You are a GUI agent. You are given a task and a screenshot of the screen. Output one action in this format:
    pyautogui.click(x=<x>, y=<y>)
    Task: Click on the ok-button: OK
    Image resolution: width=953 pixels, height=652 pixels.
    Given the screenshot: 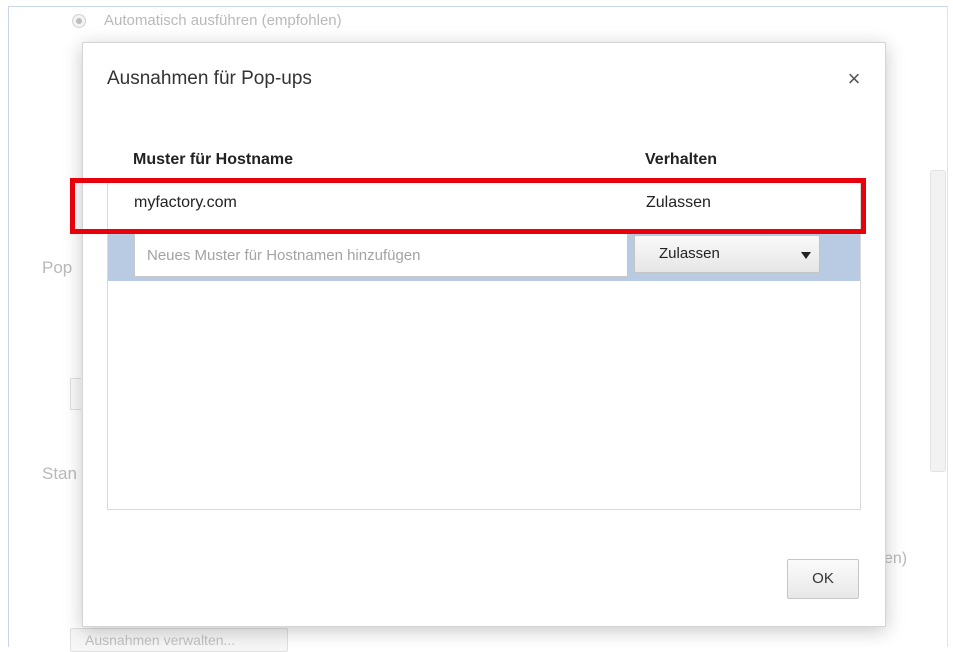 What is the action you would take?
    pyautogui.click(x=823, y=579)
    